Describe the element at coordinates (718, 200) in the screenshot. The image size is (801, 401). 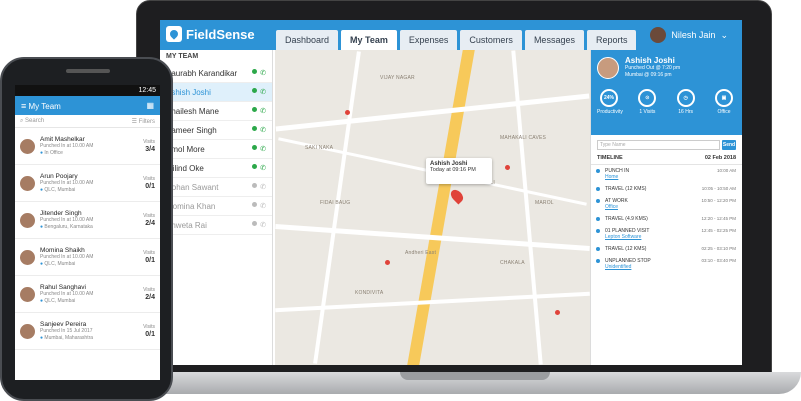
I see `event-time: 10:50 - 12:20 PM` at that location.